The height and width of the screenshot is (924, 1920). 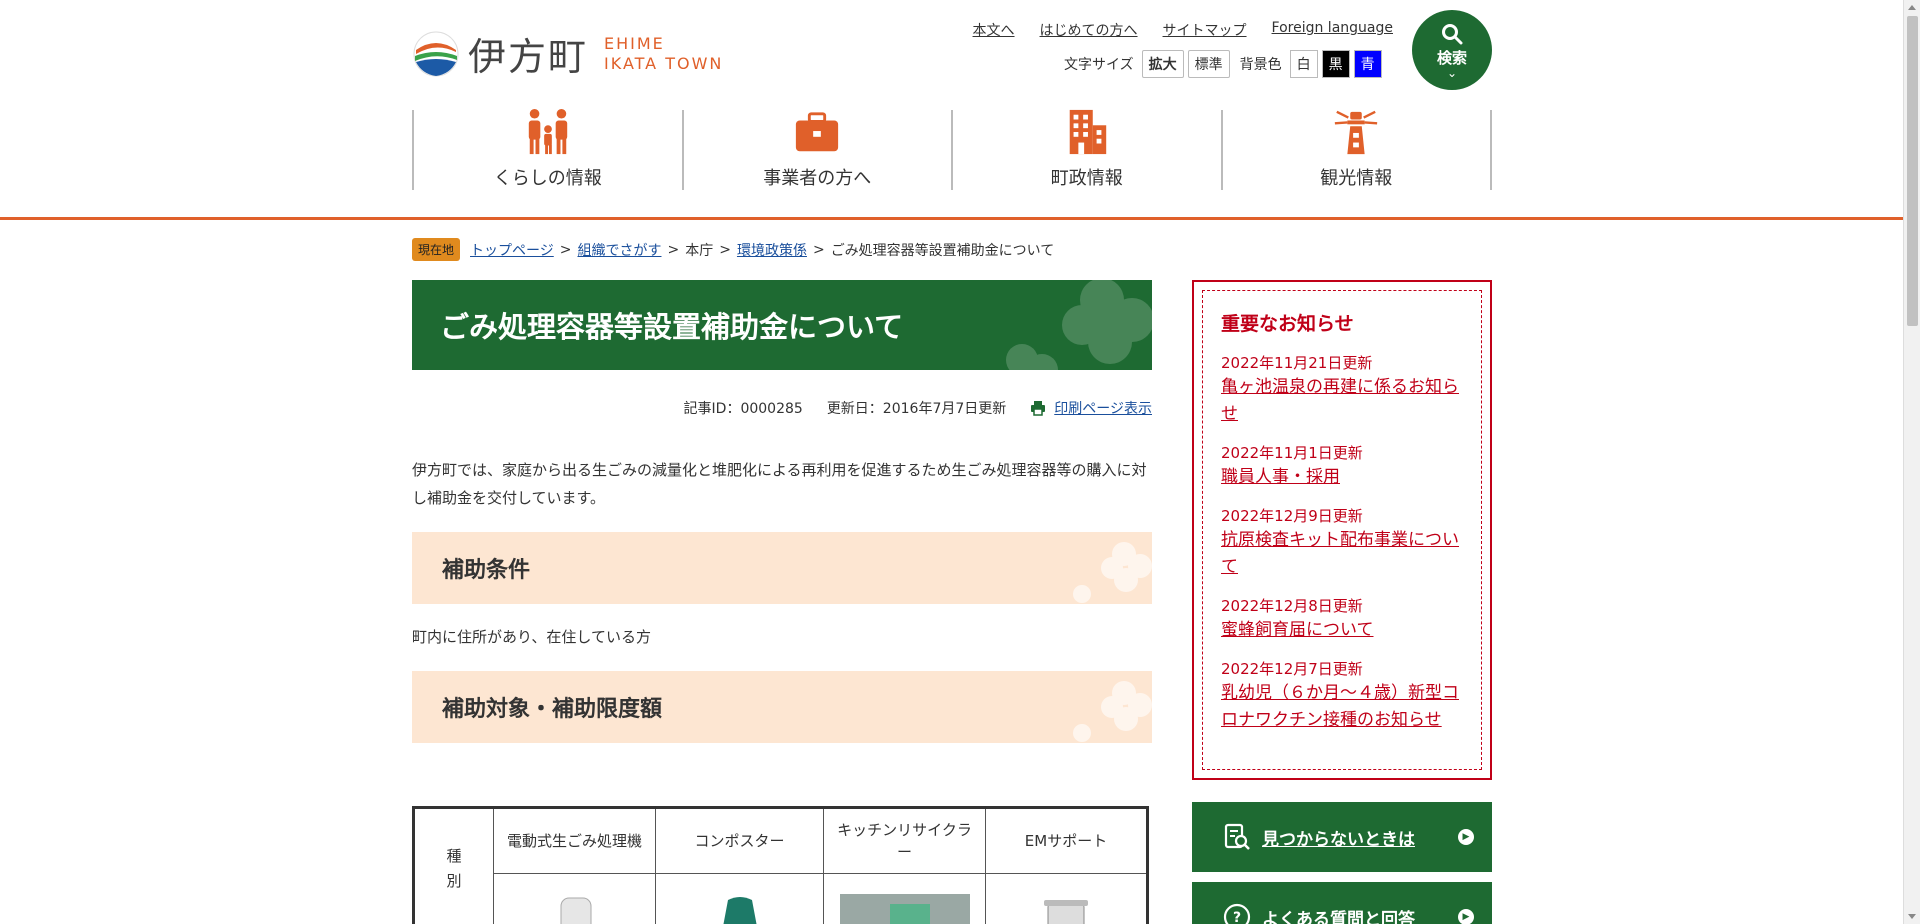 I want to click on notice-item: 2022年11月1日更新 職員人事・採用, so click(x=1342, y=466).